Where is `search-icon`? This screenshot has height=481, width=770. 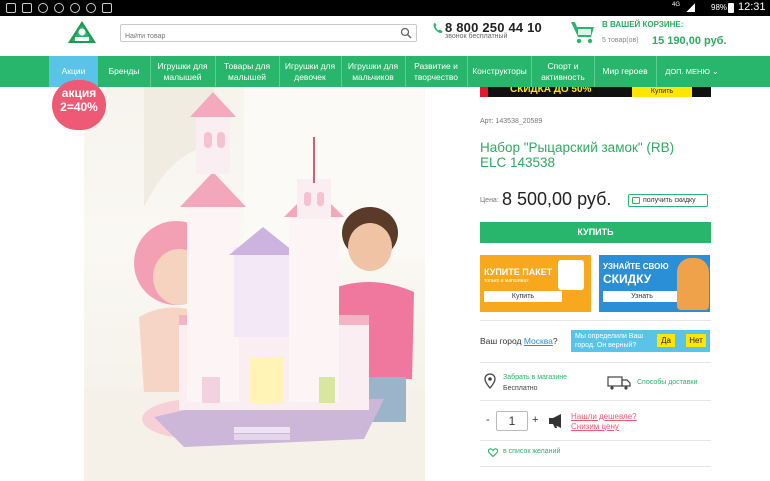
search-icon is located at coordinates (406, 33).